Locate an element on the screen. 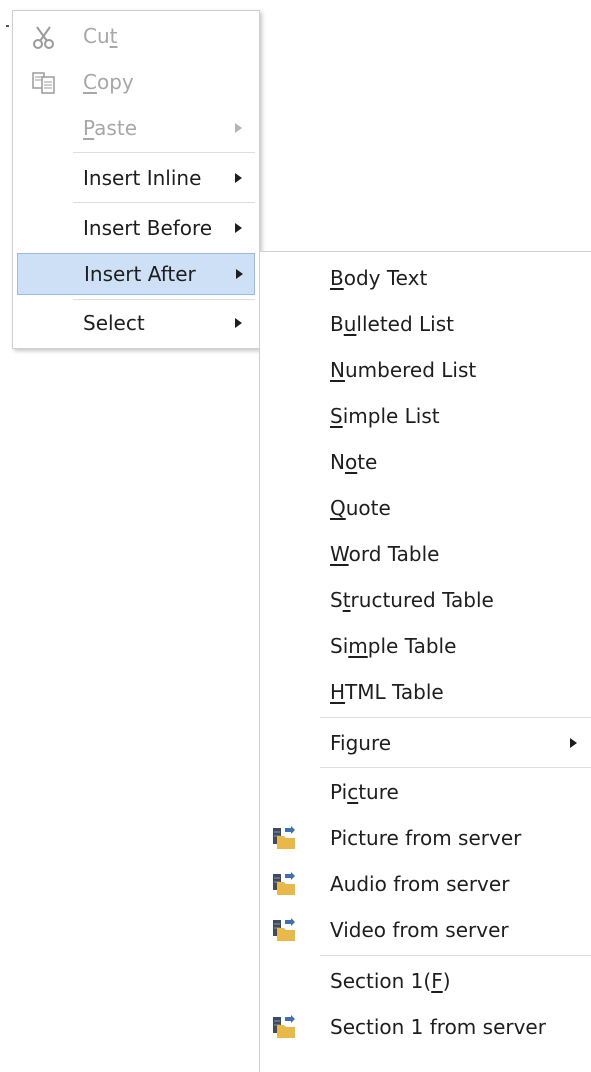 This screenshot has width=591, height=1072. submenu-item-html-table: HTML Table is located at coordinates (426, 692).